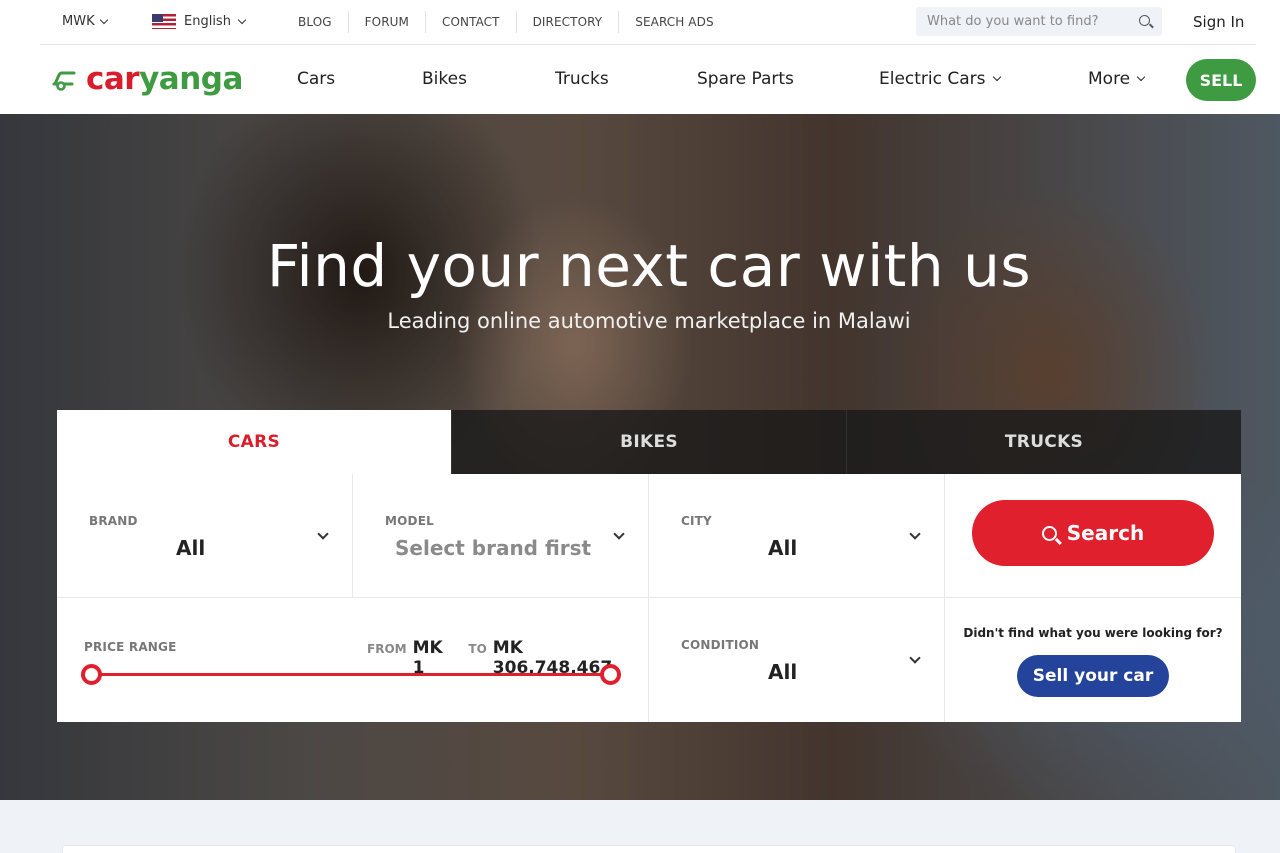 The image size is (1280, 853). Describe the element at coordinates (113, 521) in the screenshot. I see `field-label: BRAND` at that location.